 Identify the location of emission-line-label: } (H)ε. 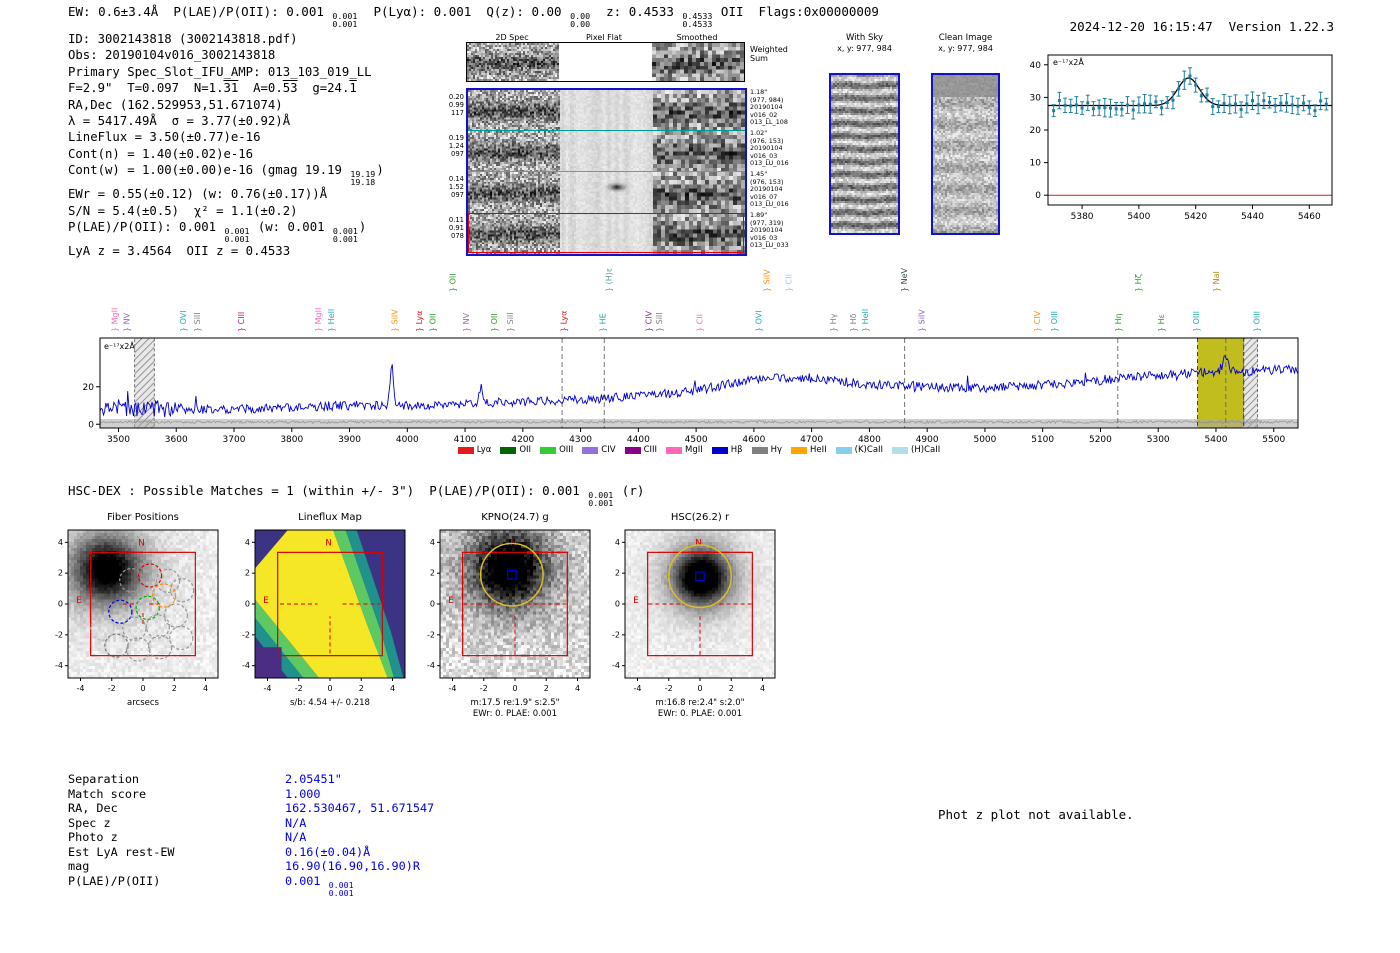
(608, 280).